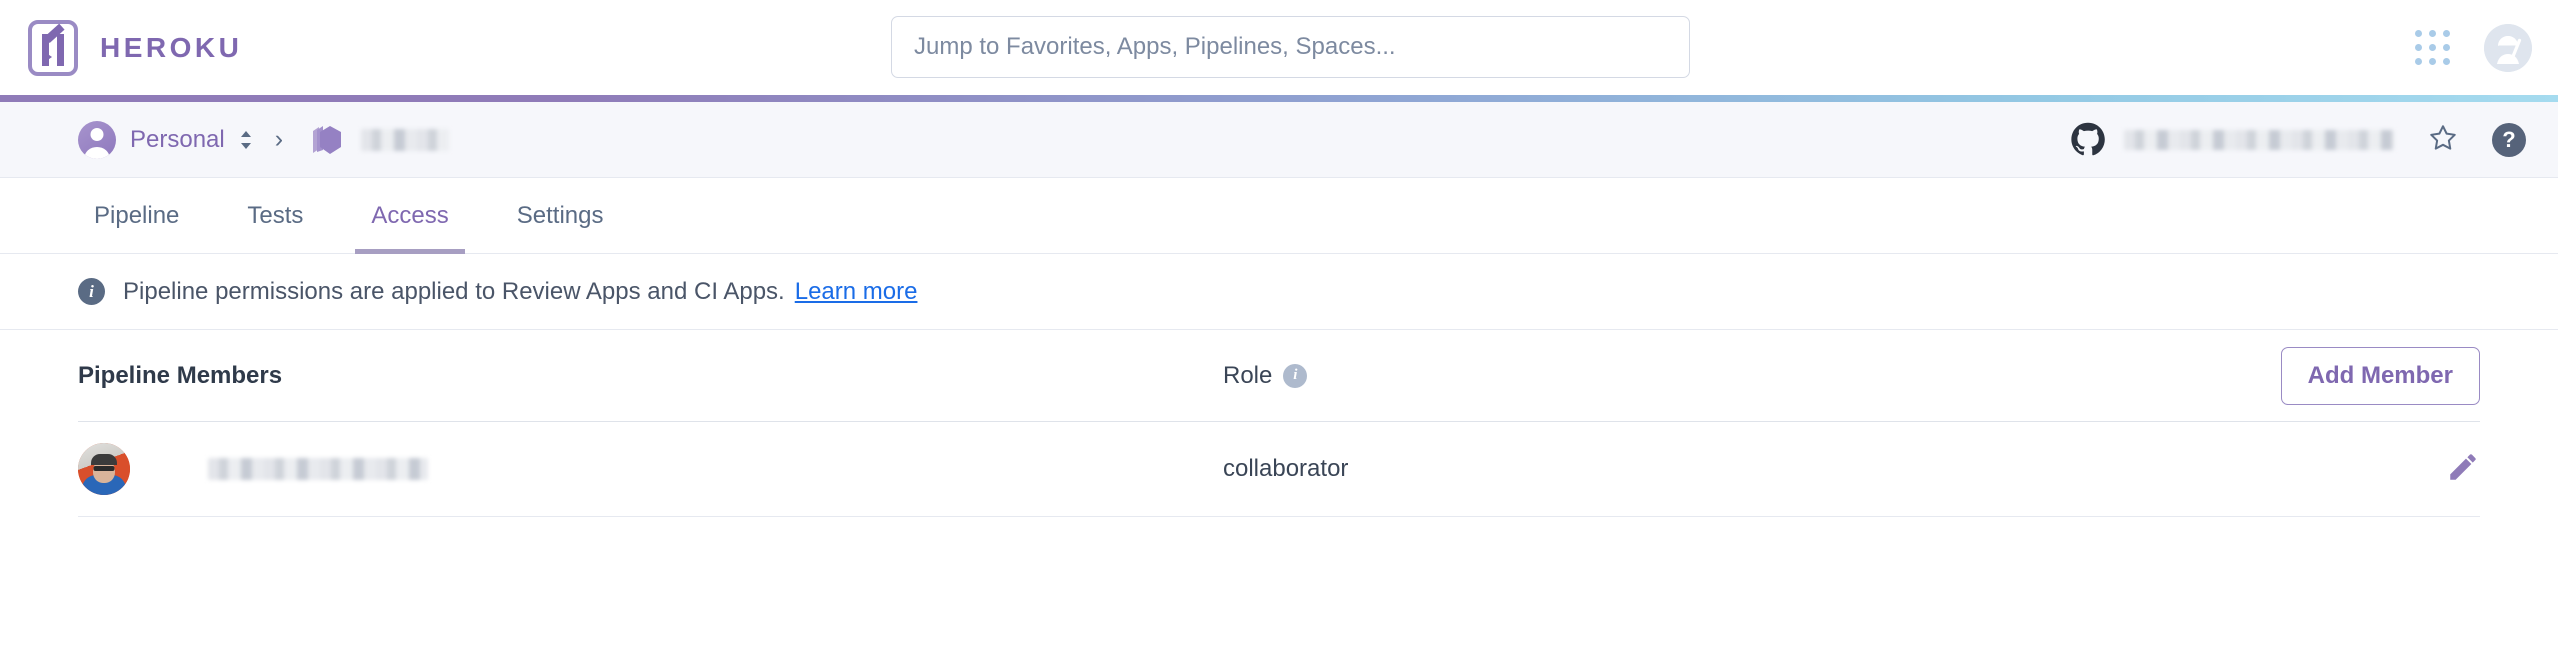 Image resolution: width=2558 pixels, height=668 pixels. I want to click on accent-gradient-bar, so click(1279, 98).